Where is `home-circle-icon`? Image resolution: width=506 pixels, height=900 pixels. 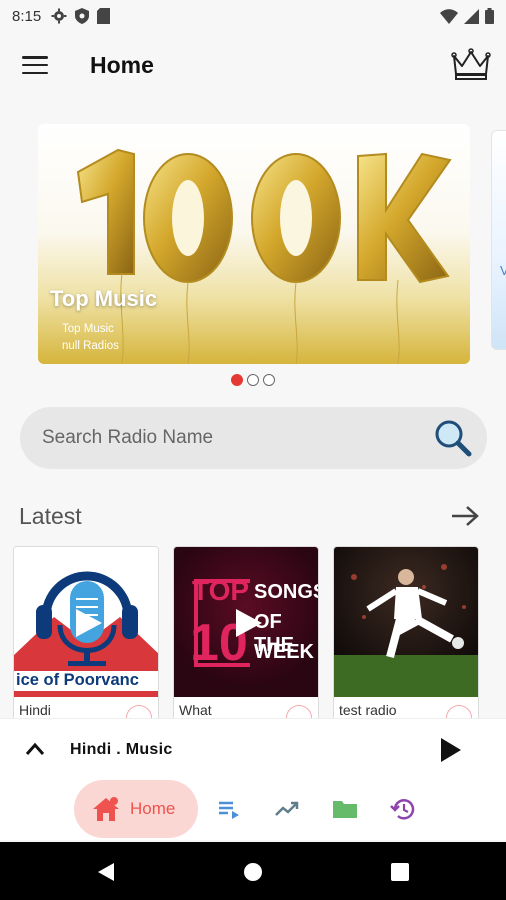 home-circle-icon is located at coordinates (253, 872).